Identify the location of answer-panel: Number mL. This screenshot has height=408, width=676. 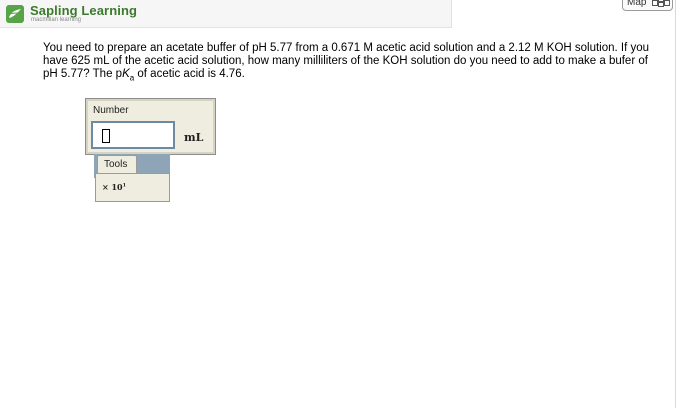
(150, 126).